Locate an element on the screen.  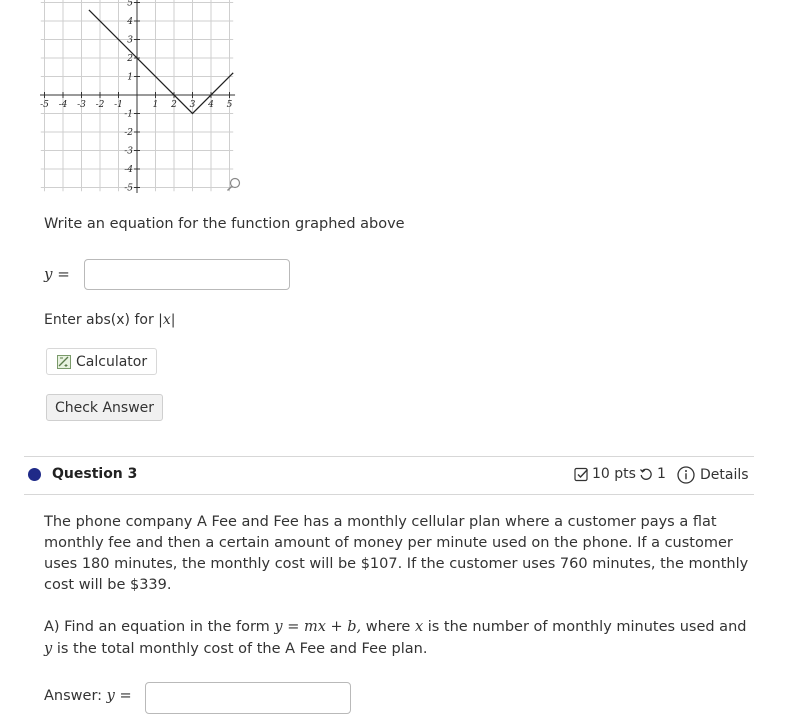
calculator-label: Calculator is located at coordinates (112, 361).